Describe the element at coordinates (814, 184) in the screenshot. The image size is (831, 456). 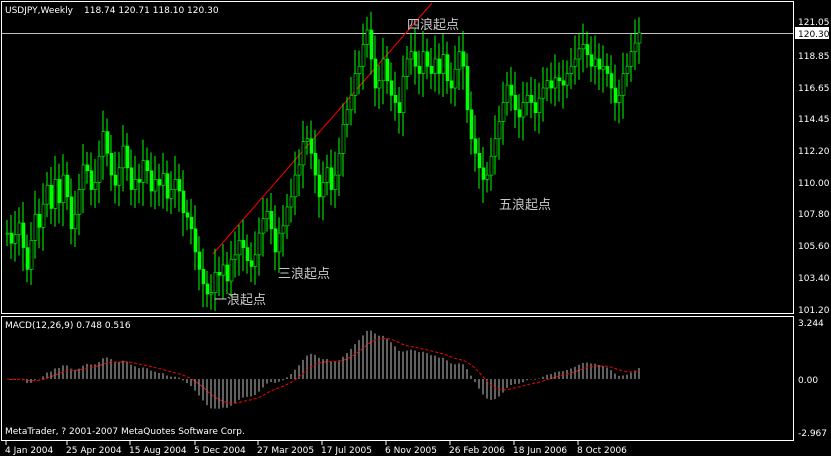
I see `price-tick-label: 110.00` at that location.